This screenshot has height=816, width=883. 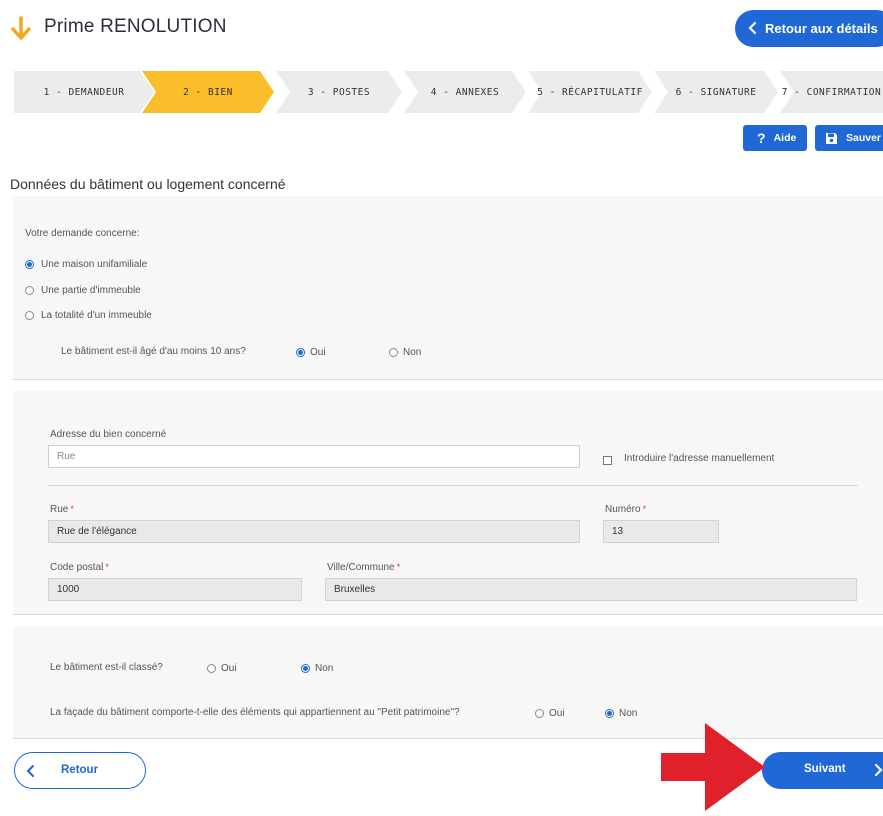 What do you see at coordinates (96, 315) in the screenshot?
I see `radio-label: La totalité d'un immeuble` at bounding box center [96, 315].